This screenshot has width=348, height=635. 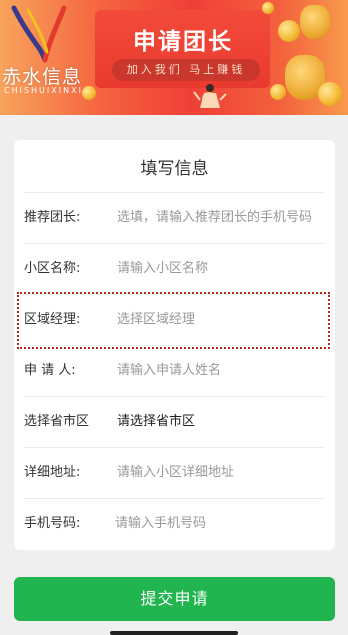 What do you see at coordinates (183, 42) in the screenshot?
I see `banner-title: 申请团长` at bounding box center [183, 42].